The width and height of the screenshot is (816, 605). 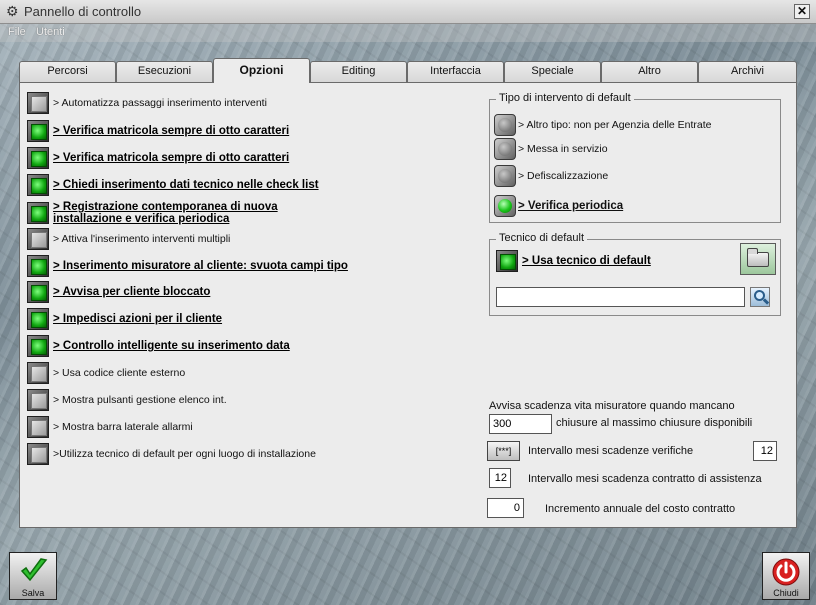 What do you see at coordinates (765, 451) in the screenshot?
I see `verifiche-input` at bounding box center [765, 451].